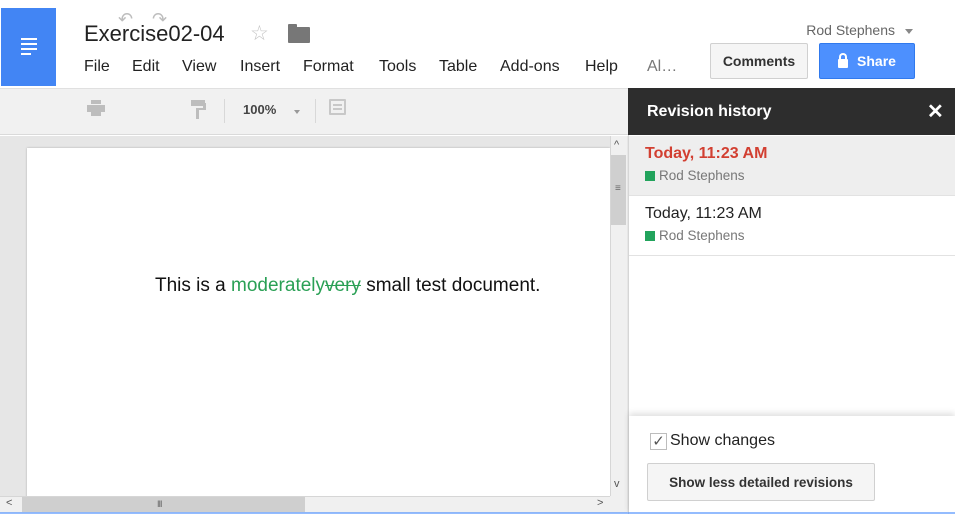 Image resolution: width=955 pixels, height=514 pixels. Describe the element at coordinates (530, 67) in the screenshot. I see `menu-addons: Add-ons` at that location.